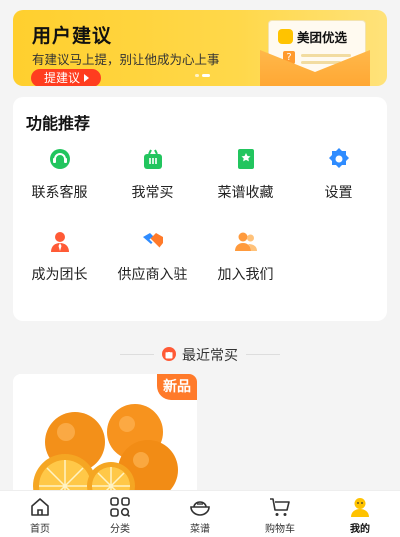 The width and height of the screenshot is (400, 537). I want to click on feature-label: 联系客服, so click(59, 193).